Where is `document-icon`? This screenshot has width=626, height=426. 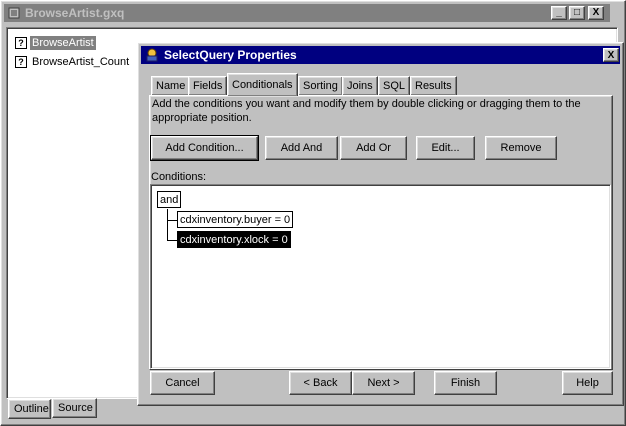 document-icon is located at coordinates (14, 13).